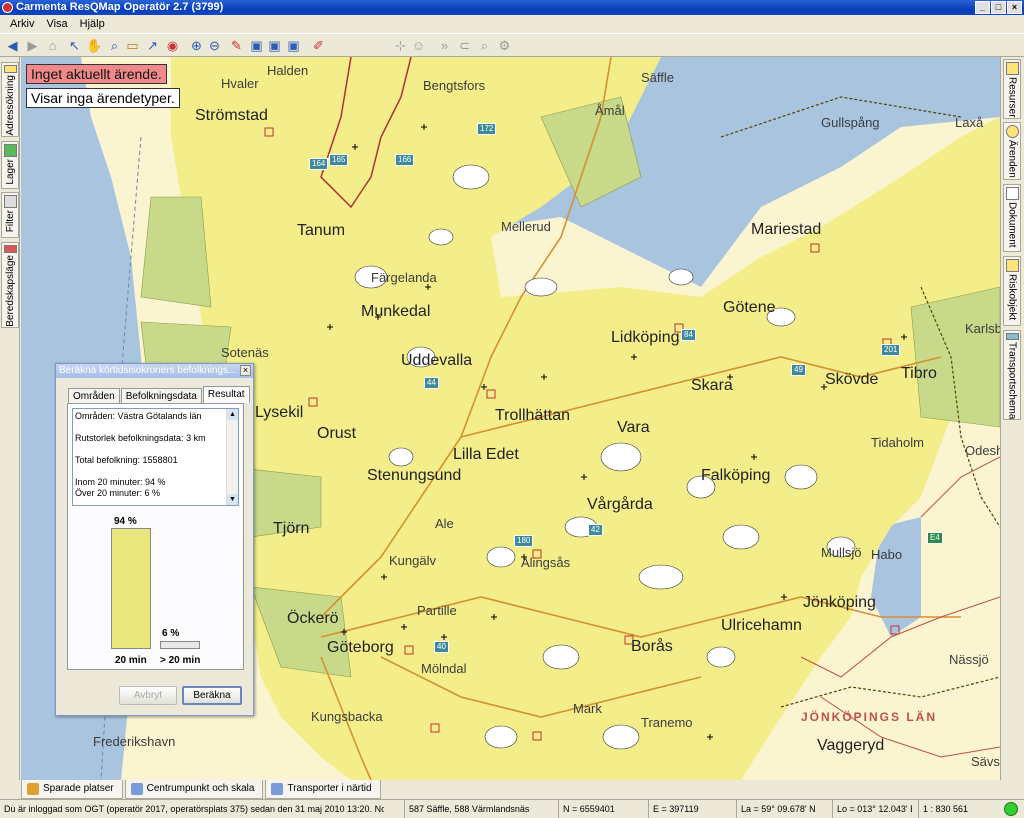  Describe the element at coordinates (226, 394) in the screenshot. I see `tab-resultat: Resultat` at that location.